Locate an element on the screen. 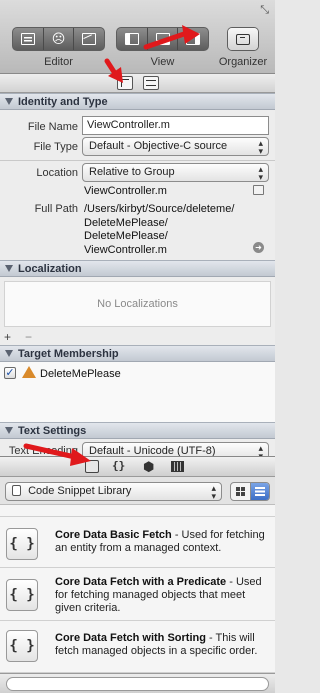 Image resolution: width=320 pixels, height=693 pixels. library-header: Code Snippet Library ▴ ▾ is located at coordinates (137, 491).